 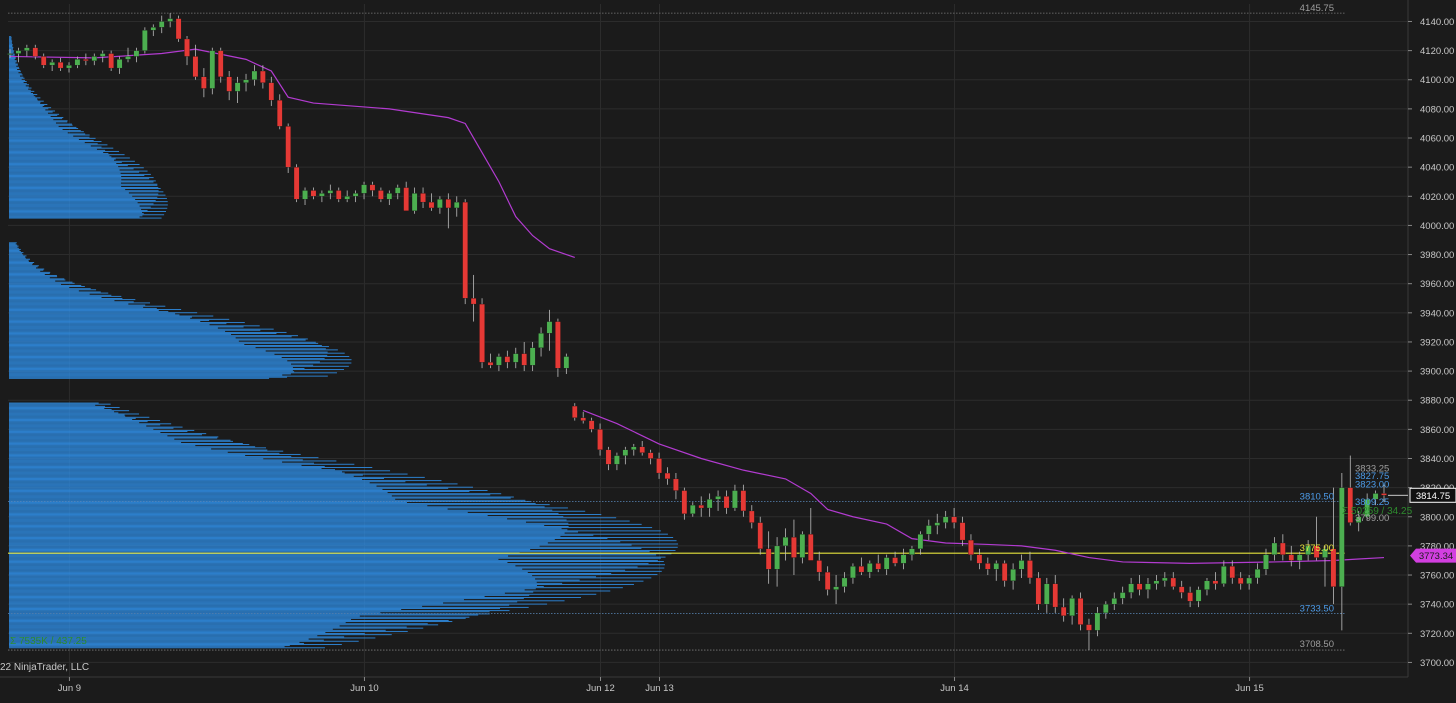 I want to click on price-tick-label: 3700.00, so click(x=1437, y=663).